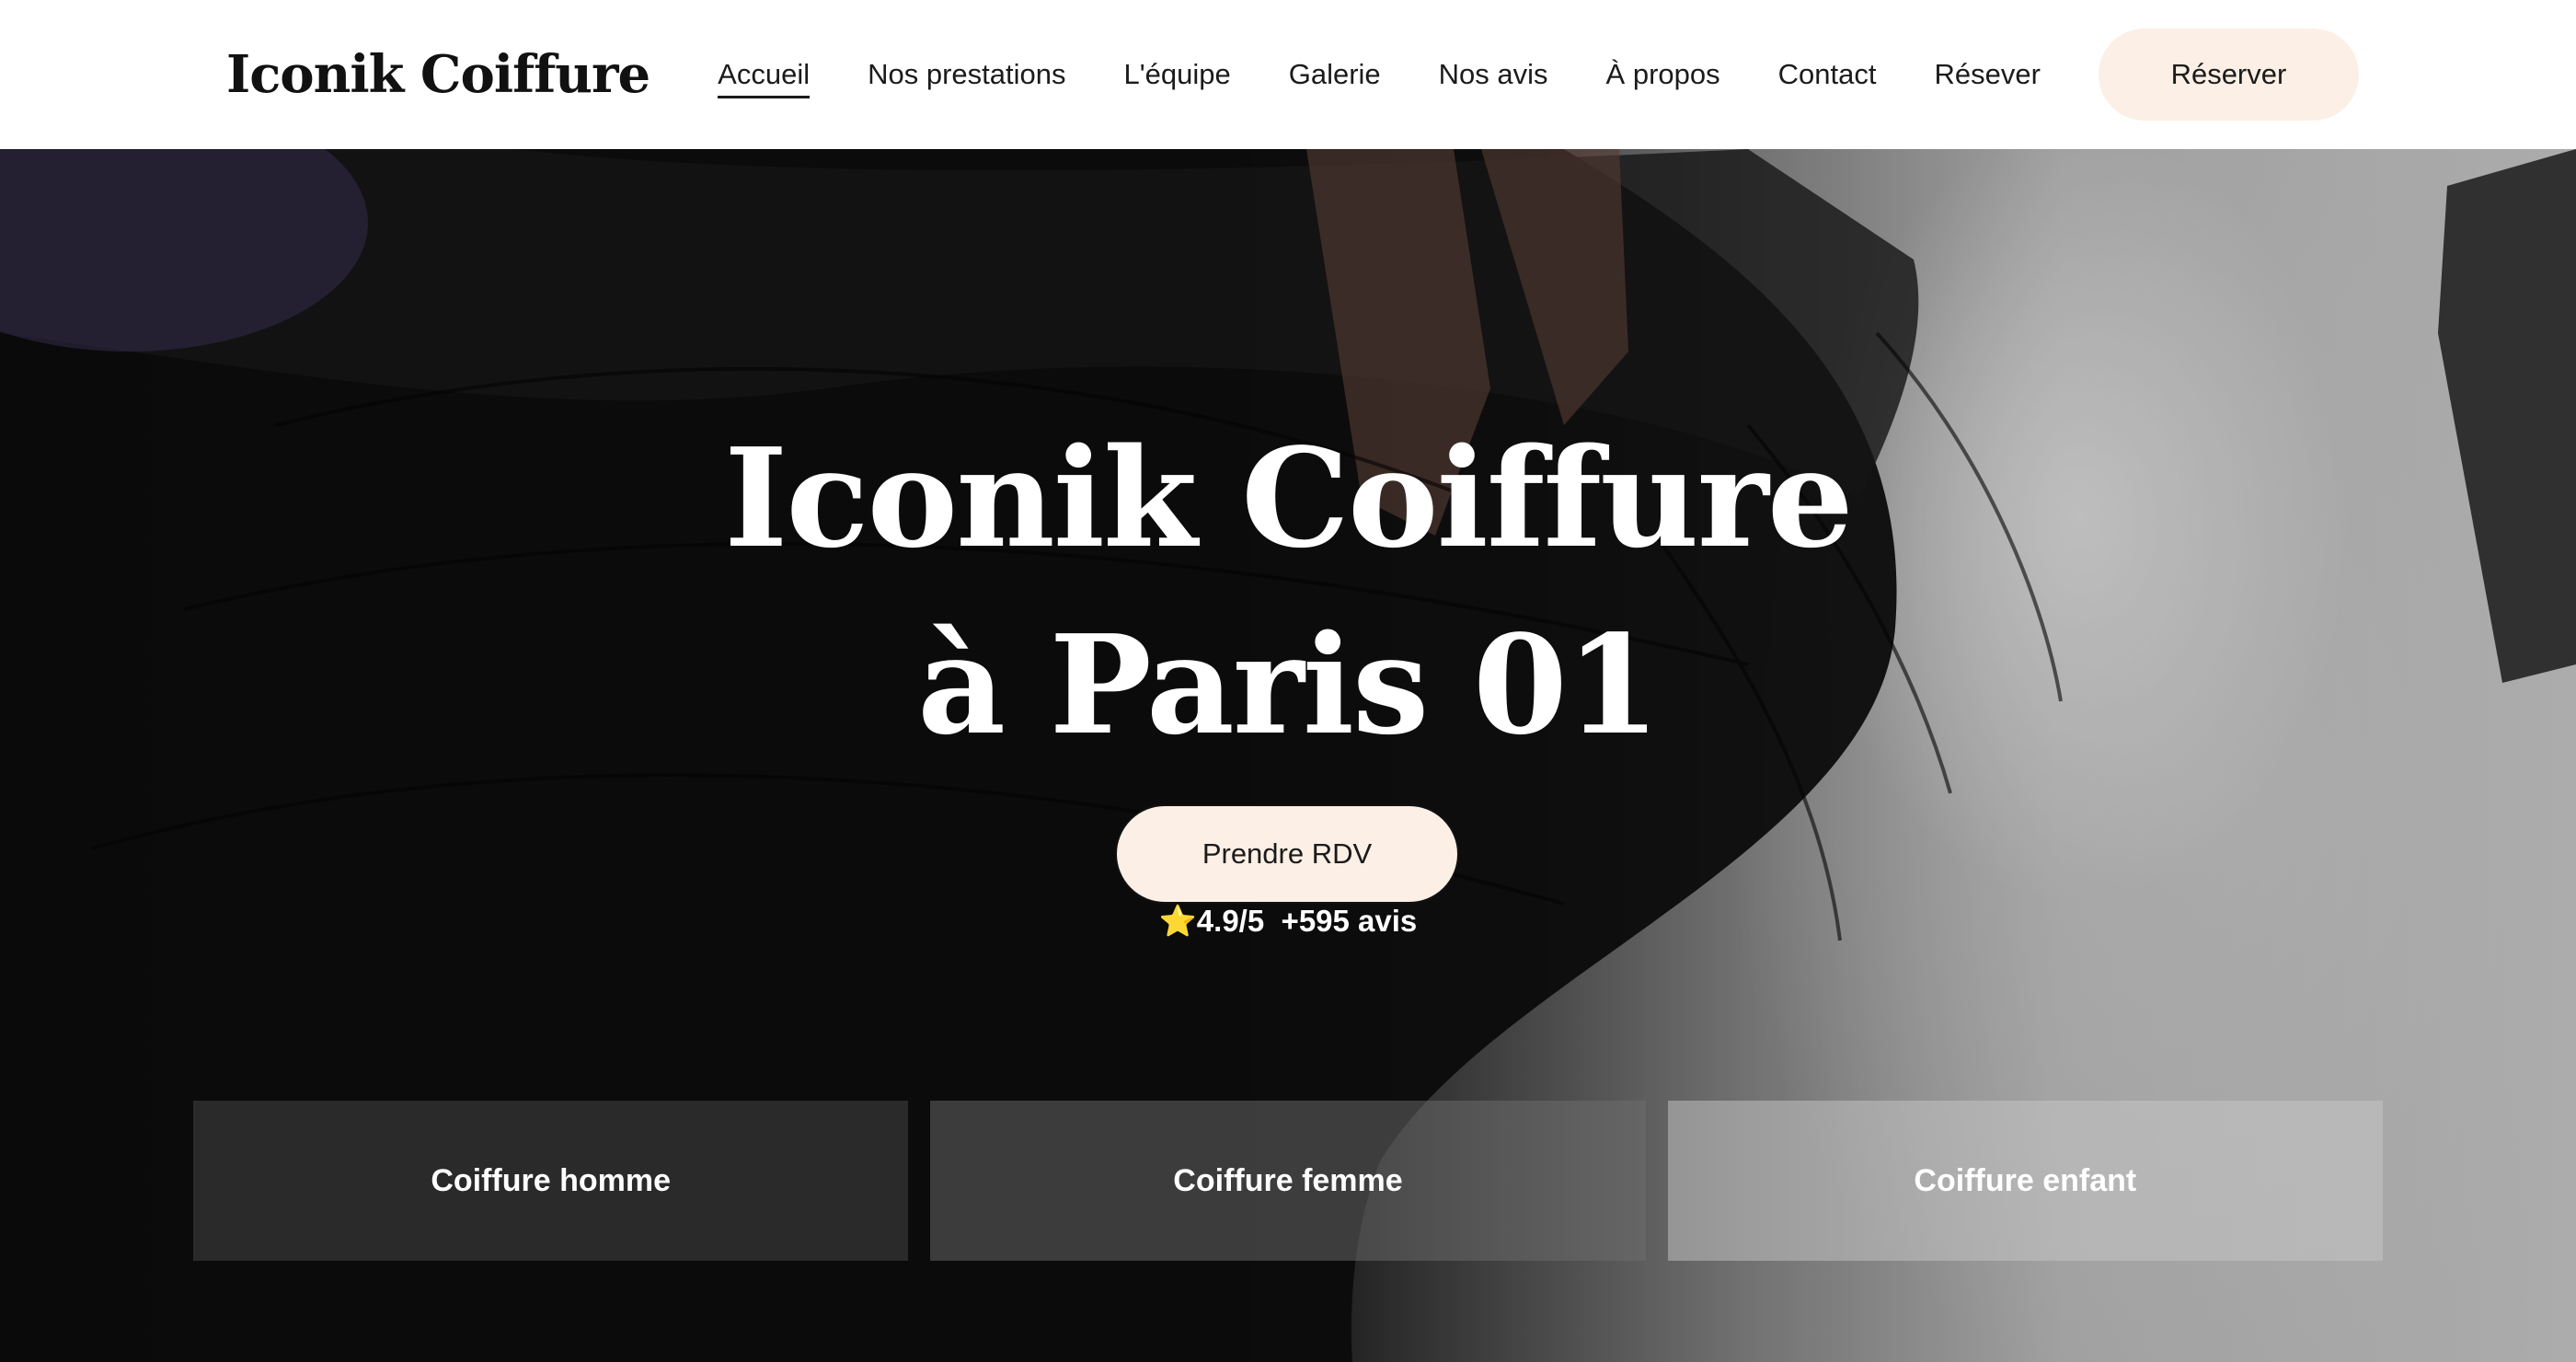 The height and width of the screenshot is (1362, 2576). What do you see at coordinates (1289, 498) in the screenshot?
I see `hero-title-line1: Iconik Coiffure` at bounding box center [1289, 498].